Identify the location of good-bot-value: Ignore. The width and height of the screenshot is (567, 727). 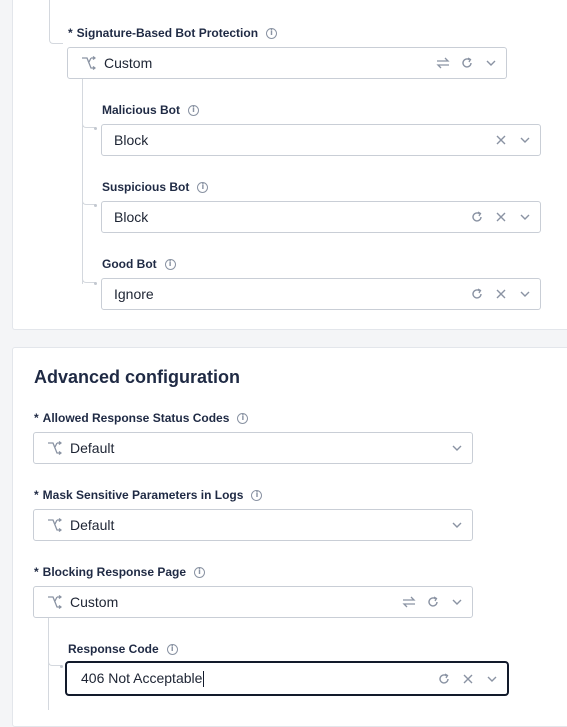
(134, 294).